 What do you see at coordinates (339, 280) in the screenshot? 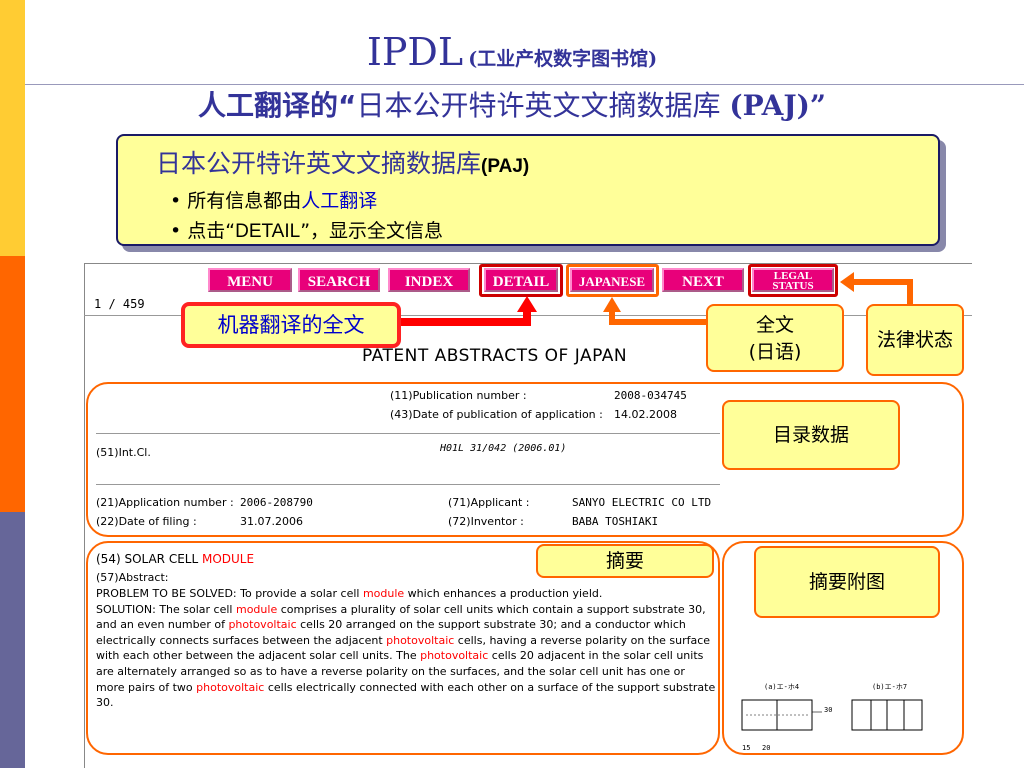
I see `search-button: SEARCH` at bounding box center [339, 280].